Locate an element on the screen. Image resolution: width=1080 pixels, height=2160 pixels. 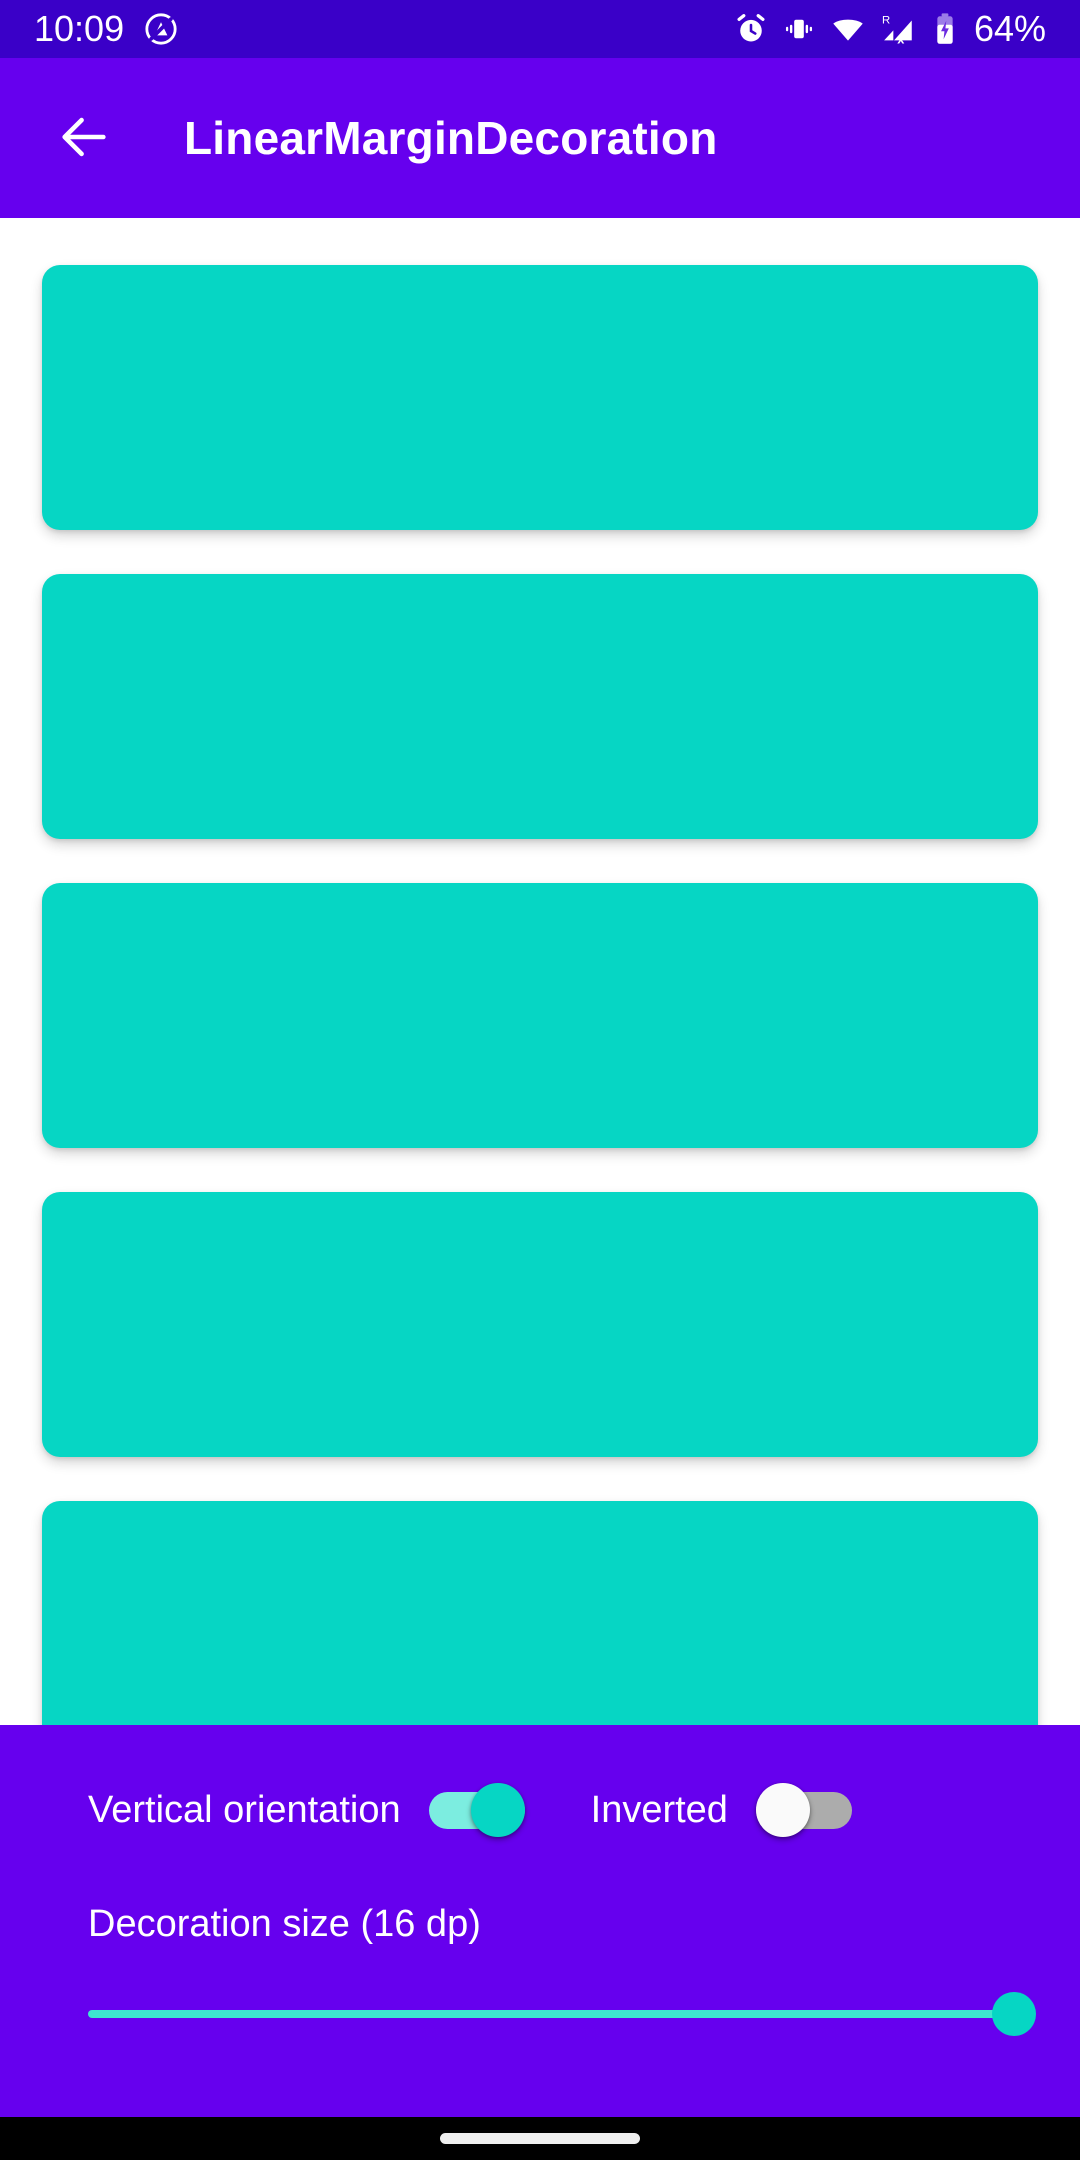
inverted-switch is located at coordinates (803, 1810).